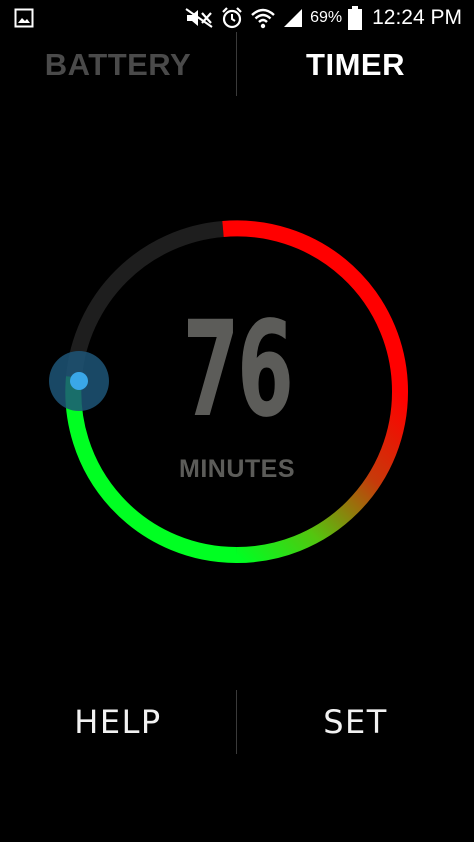 The width and height of the screenshot is (474, 842). What do you see at coordinates (237, 469) in the screenshot?
I see `timer-unit: MINUTES` at bounding box center [237, 469].